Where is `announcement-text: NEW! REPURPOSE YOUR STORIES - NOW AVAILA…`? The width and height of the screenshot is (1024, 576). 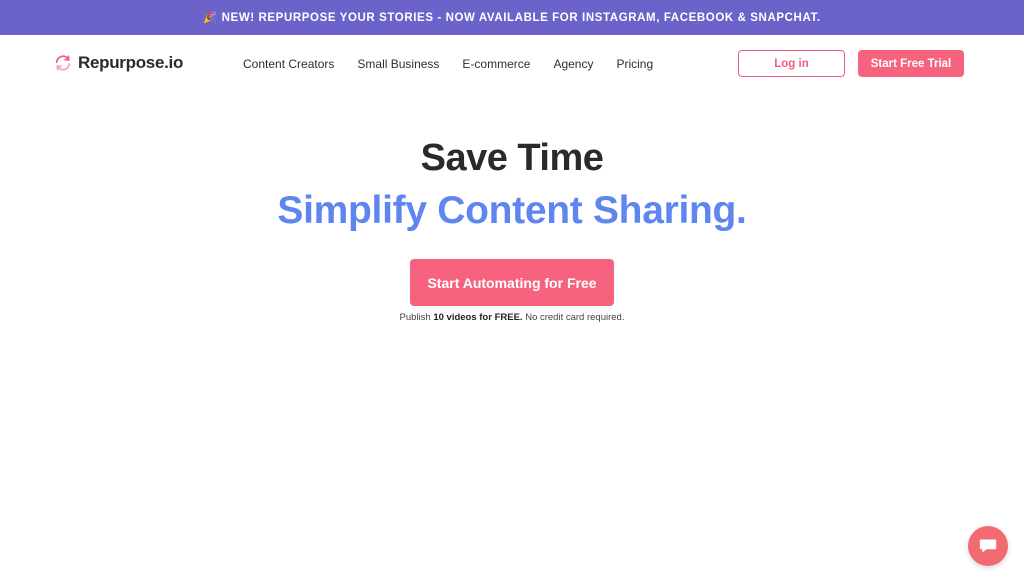
announcement-text: NEW! REPURPOSE YOUR STORIES - NOW AVAILA… is located at coordinates (521, 17).